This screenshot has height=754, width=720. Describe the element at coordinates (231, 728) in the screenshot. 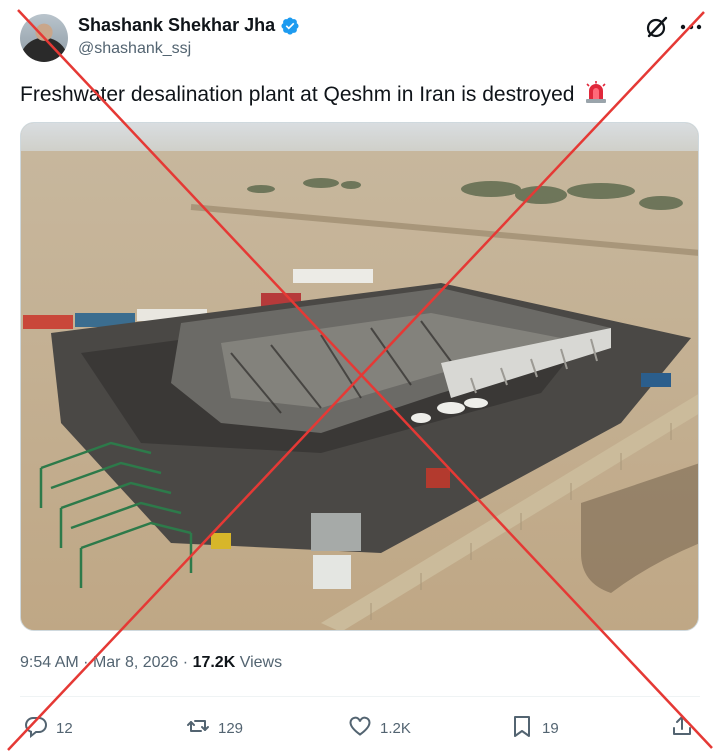

I see `repost-count: 129` at that location.